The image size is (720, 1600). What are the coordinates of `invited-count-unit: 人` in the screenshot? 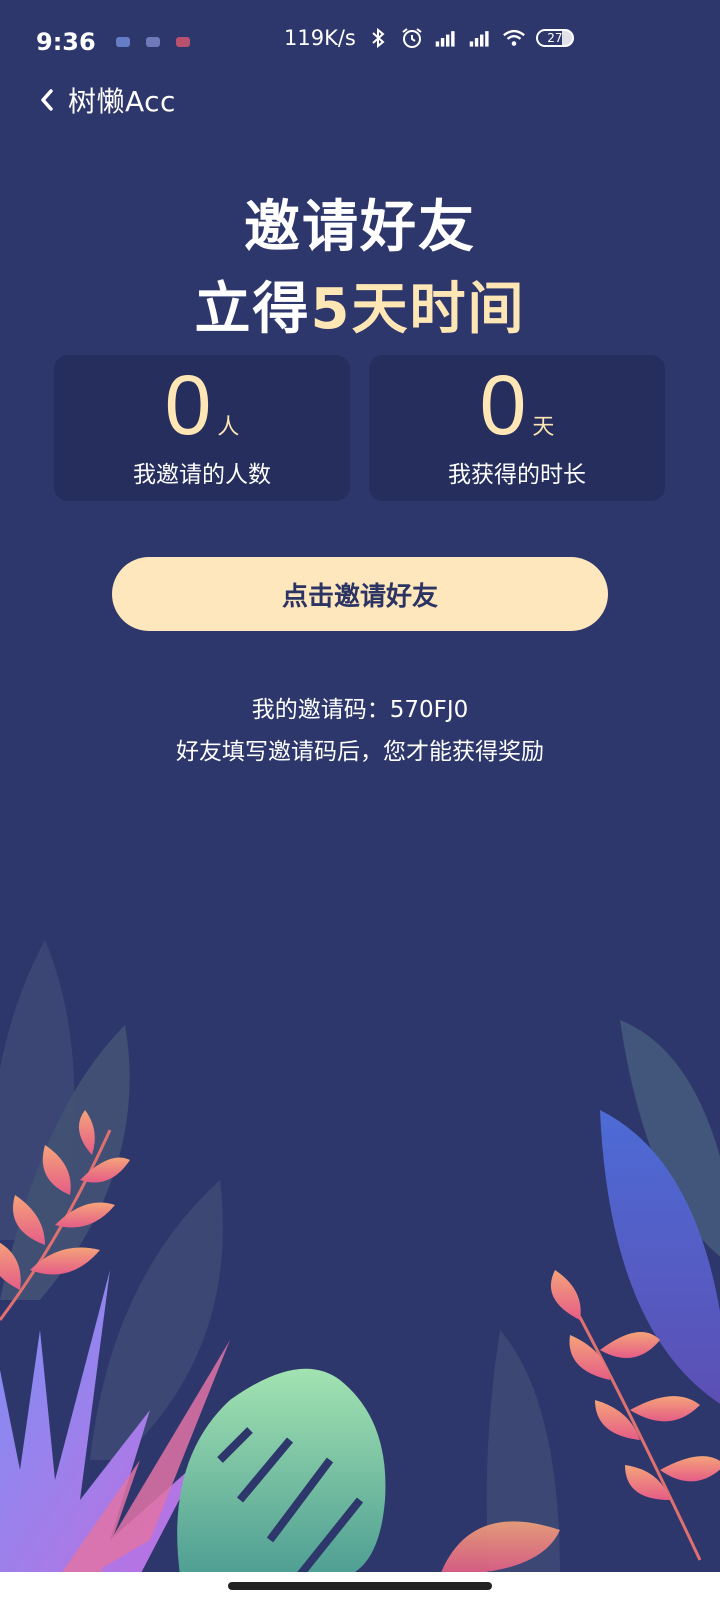 It's located at (228, 427).